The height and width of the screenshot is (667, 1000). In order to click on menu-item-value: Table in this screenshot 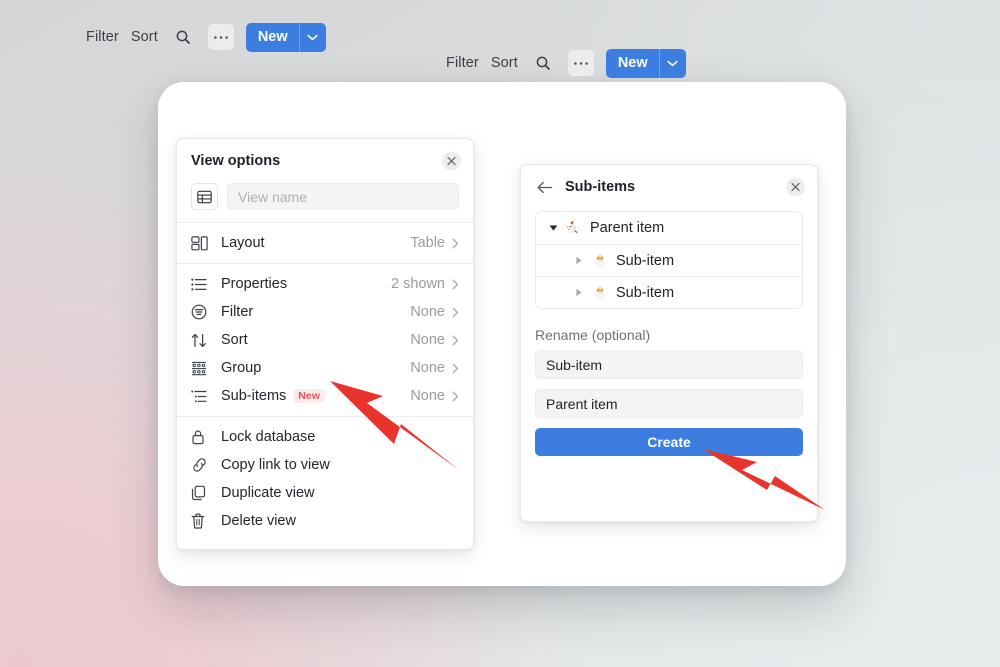, I will do `click(427, 243)`.